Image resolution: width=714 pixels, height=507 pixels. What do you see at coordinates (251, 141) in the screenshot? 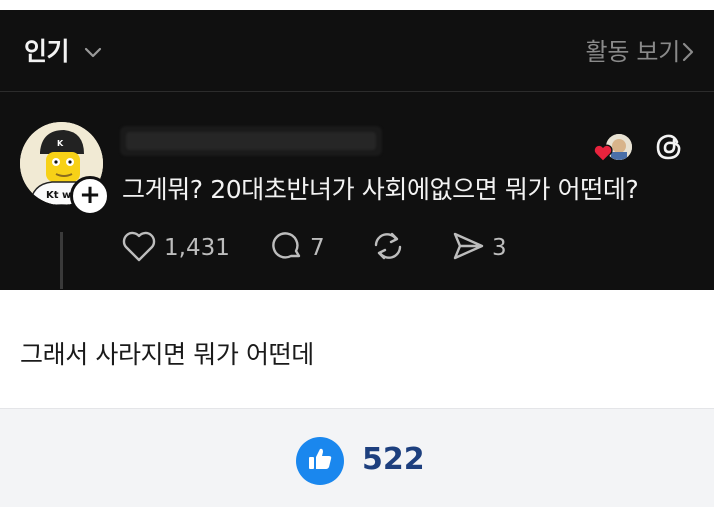
I see `username-redacted` at bounding box center [251, 141].